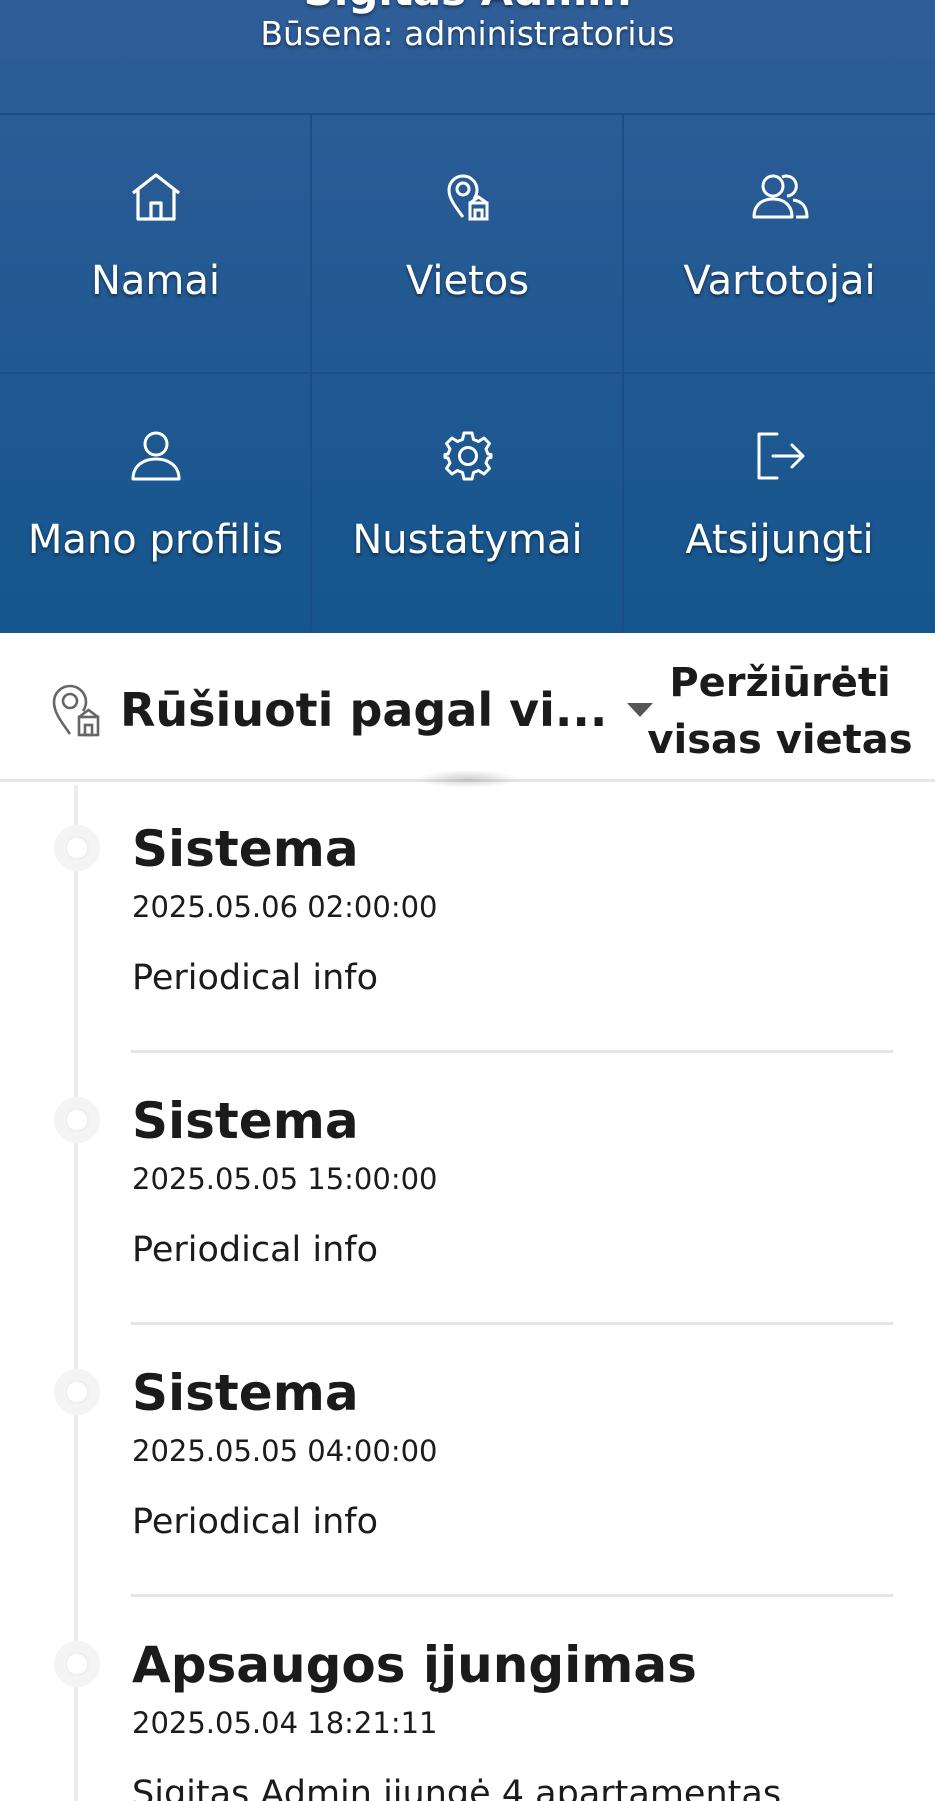 Image resolution: width=935 pixels, height=1801 pixels. Describe the element at coordinates (779, 540) in the screenshot. I see `menu-label-logout: Atsijungti` at that location.